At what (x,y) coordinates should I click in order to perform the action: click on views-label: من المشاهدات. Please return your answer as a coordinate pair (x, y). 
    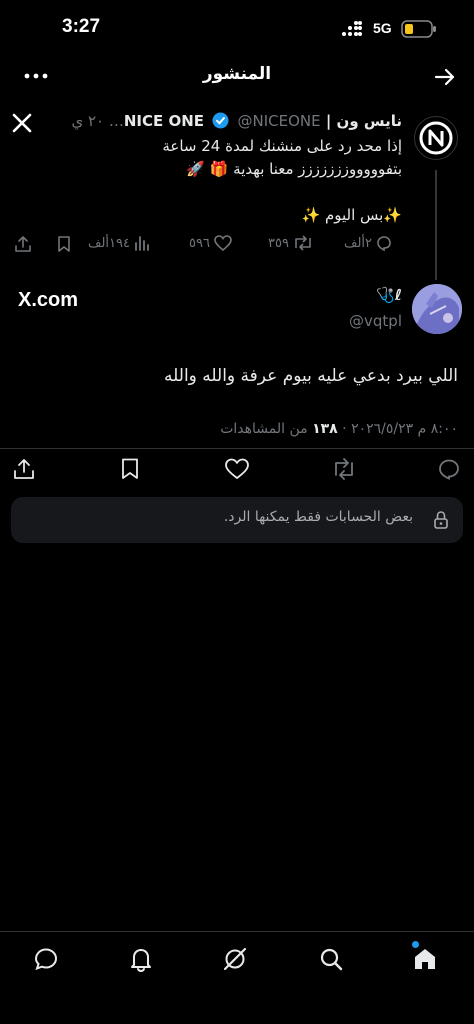
    Looking at the image, I should click on (264, 429).